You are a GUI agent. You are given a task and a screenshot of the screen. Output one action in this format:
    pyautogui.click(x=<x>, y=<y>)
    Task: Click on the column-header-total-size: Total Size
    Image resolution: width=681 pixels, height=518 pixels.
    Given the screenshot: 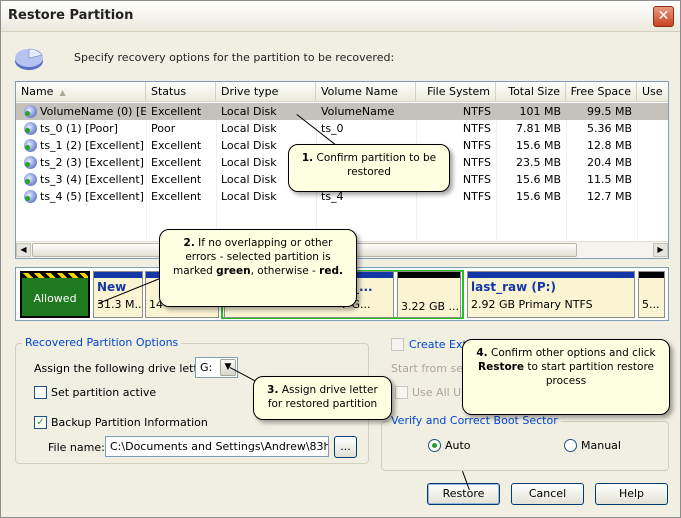 What is the action you would take?
    pyautogui.click(x=531, y=92)
    